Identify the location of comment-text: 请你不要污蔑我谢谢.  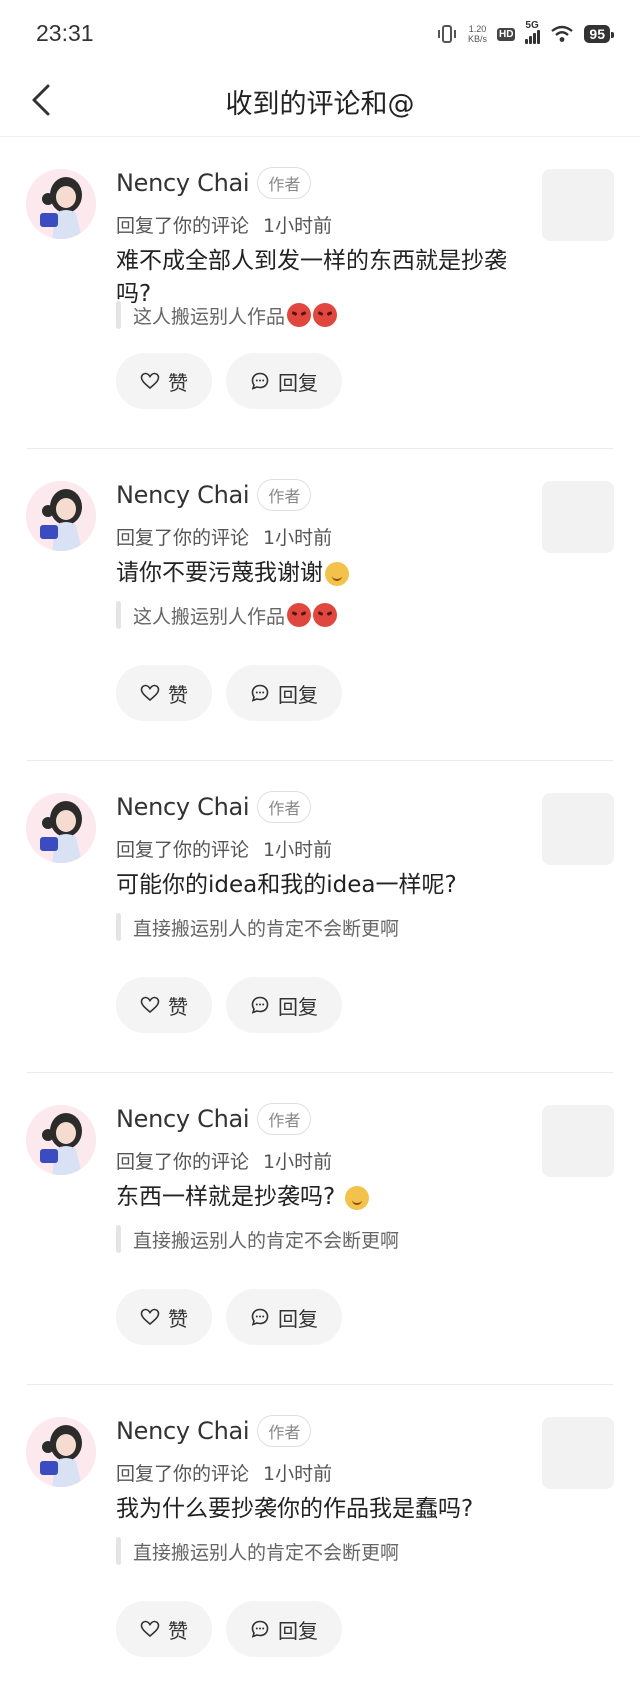
(316, 573).